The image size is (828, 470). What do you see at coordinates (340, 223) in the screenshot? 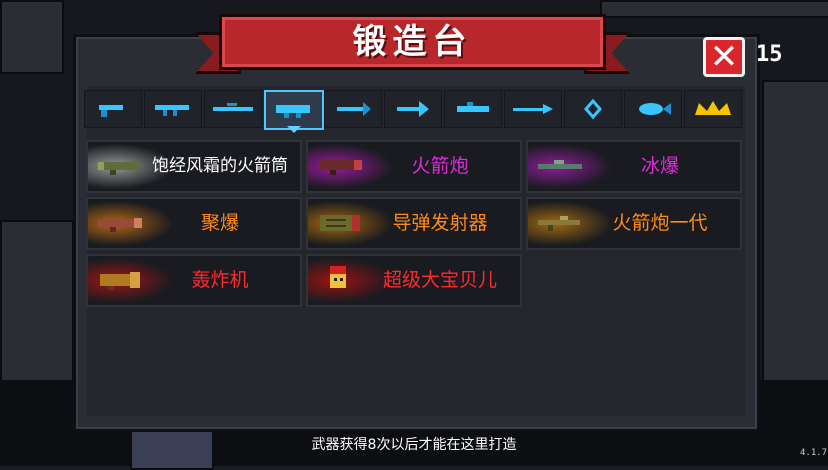
I see `missile-launcher-icon` at bounding box center [340, 223].